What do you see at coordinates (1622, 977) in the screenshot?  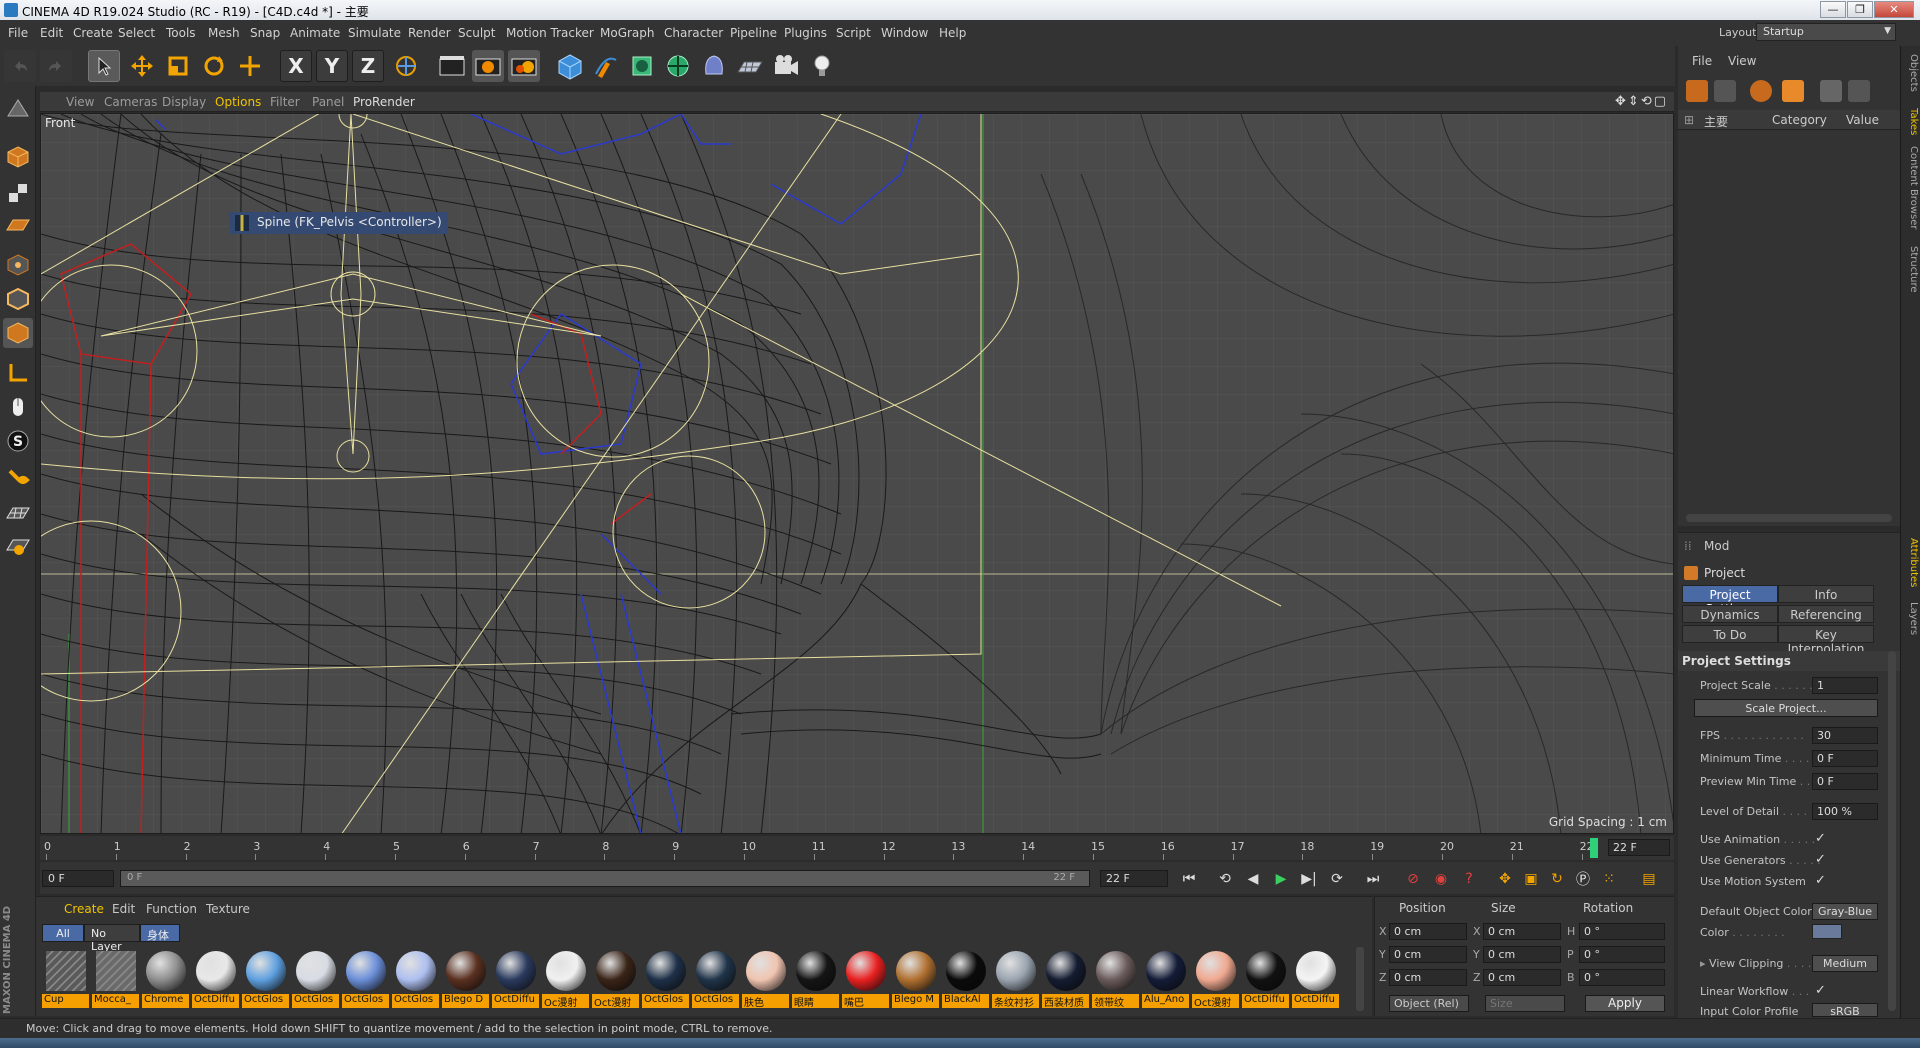 I see `rot-b-field: 0 °` at bounding box center [1622, 977].